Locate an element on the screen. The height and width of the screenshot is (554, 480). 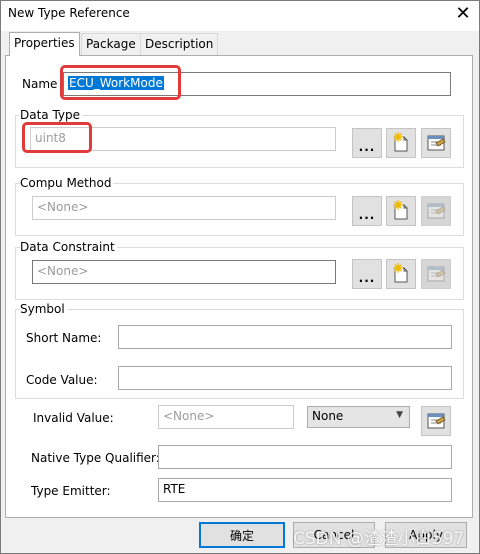
native-type-qualifier-label: Native Type Qualifier: is located at coordinates (95, 458).